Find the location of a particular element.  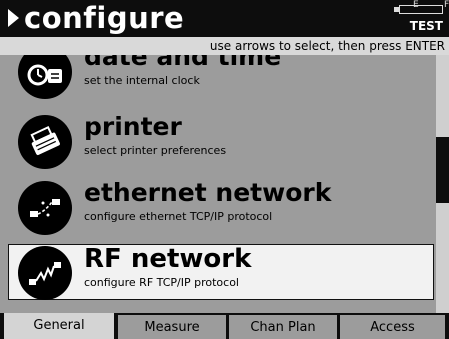

tab-access: Access is located at coordinates (392, 327).